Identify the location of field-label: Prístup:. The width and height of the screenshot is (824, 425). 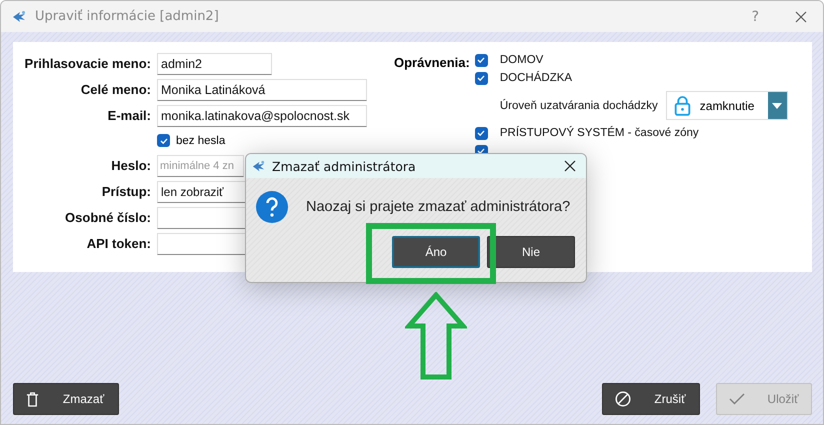
(125, 191).